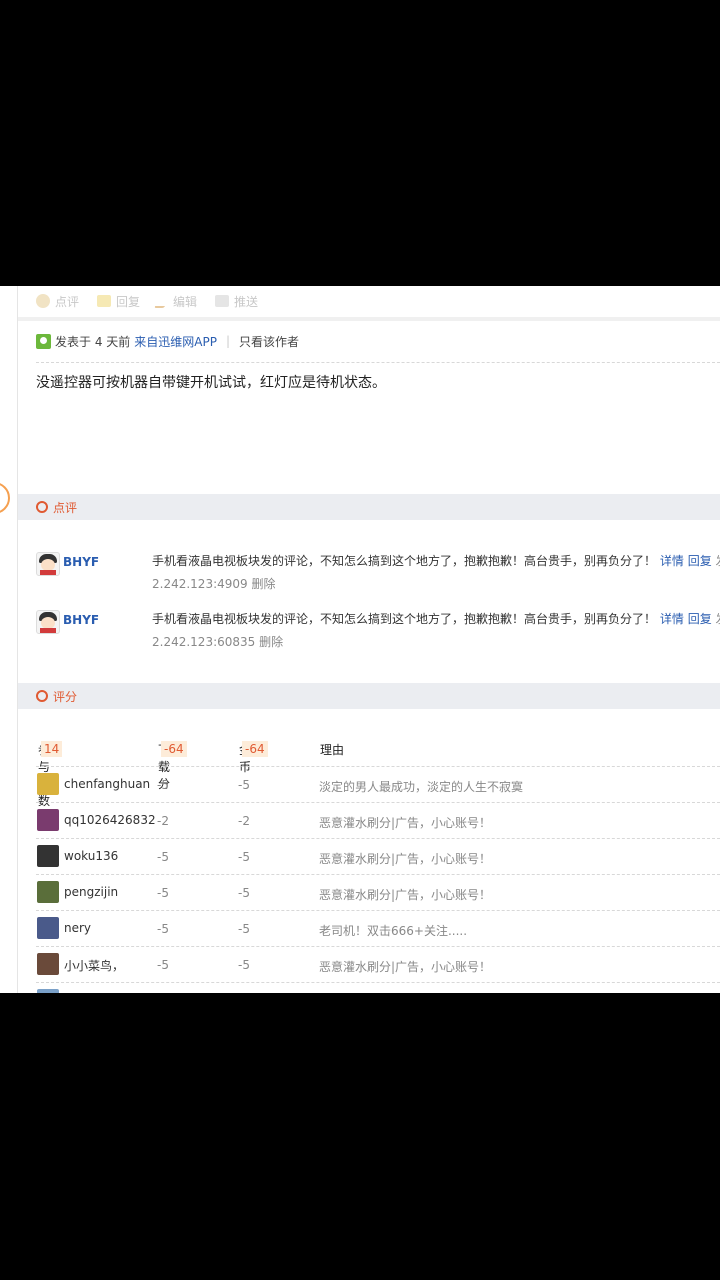  I want to click on rater-username: pengzijin, so click(91, 892).